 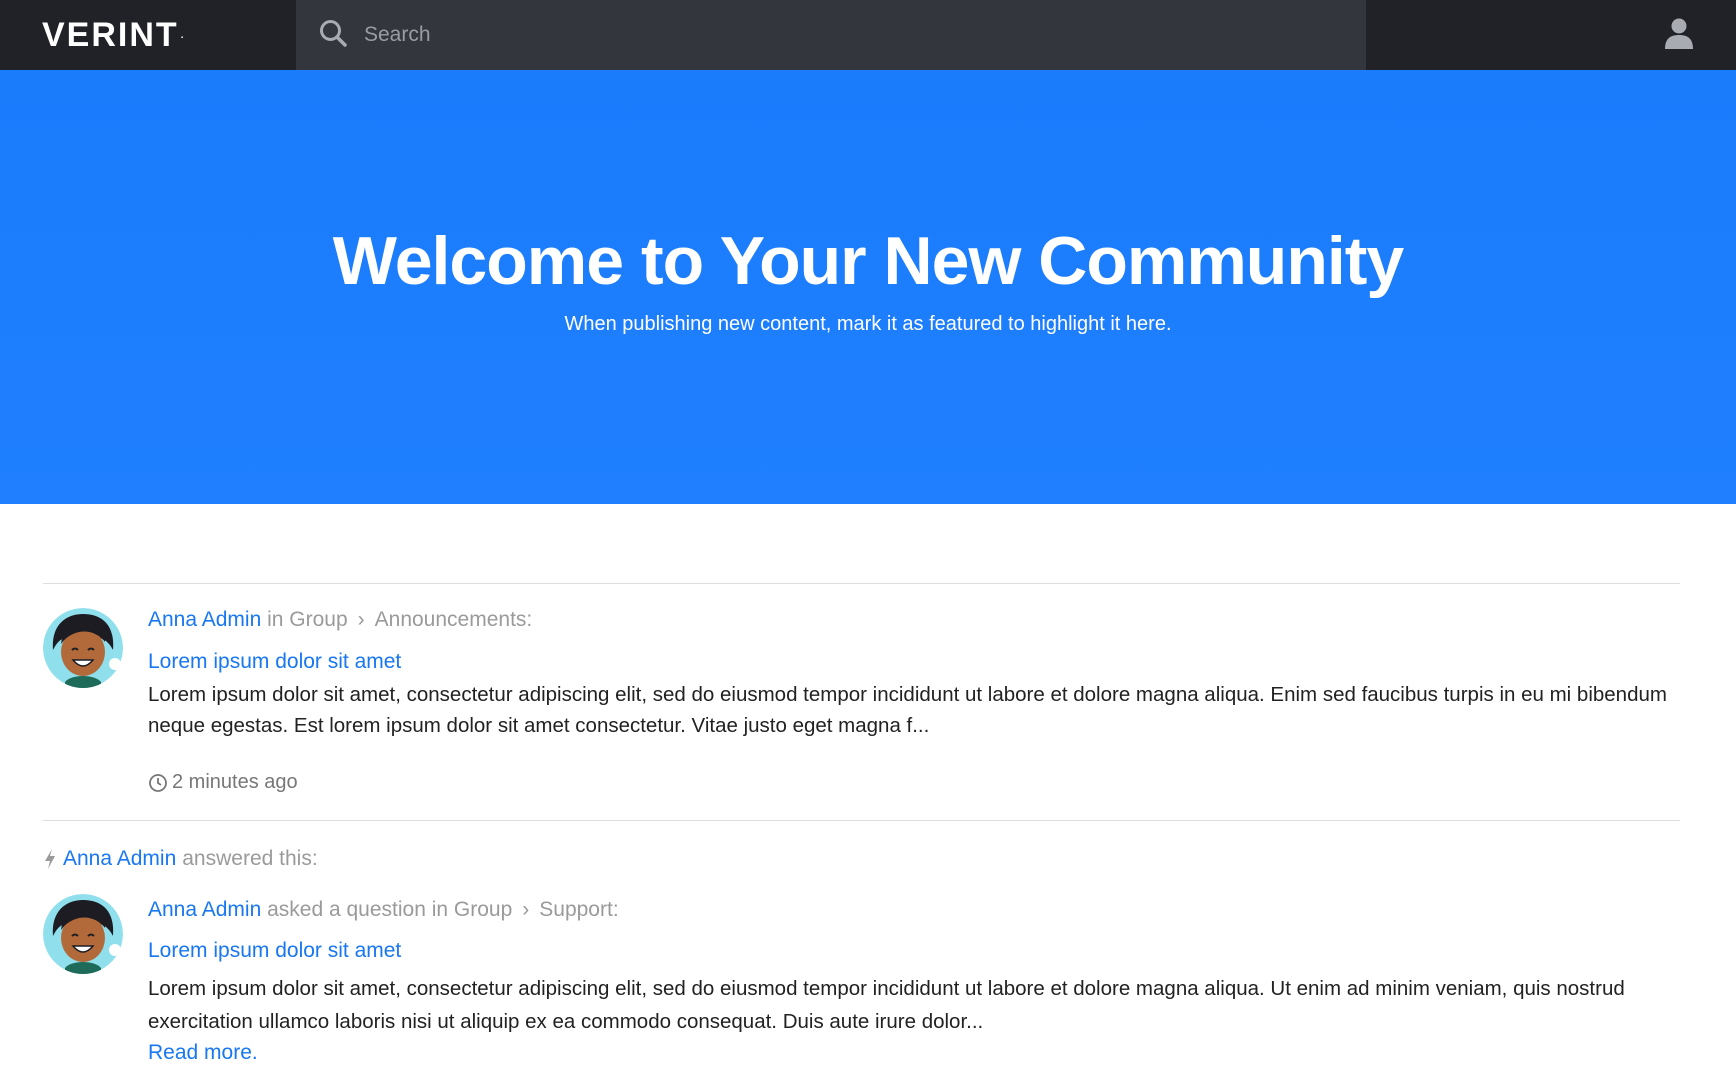 I want to click on timestamp: 2 minutes ago, so click(x=223, y=782).